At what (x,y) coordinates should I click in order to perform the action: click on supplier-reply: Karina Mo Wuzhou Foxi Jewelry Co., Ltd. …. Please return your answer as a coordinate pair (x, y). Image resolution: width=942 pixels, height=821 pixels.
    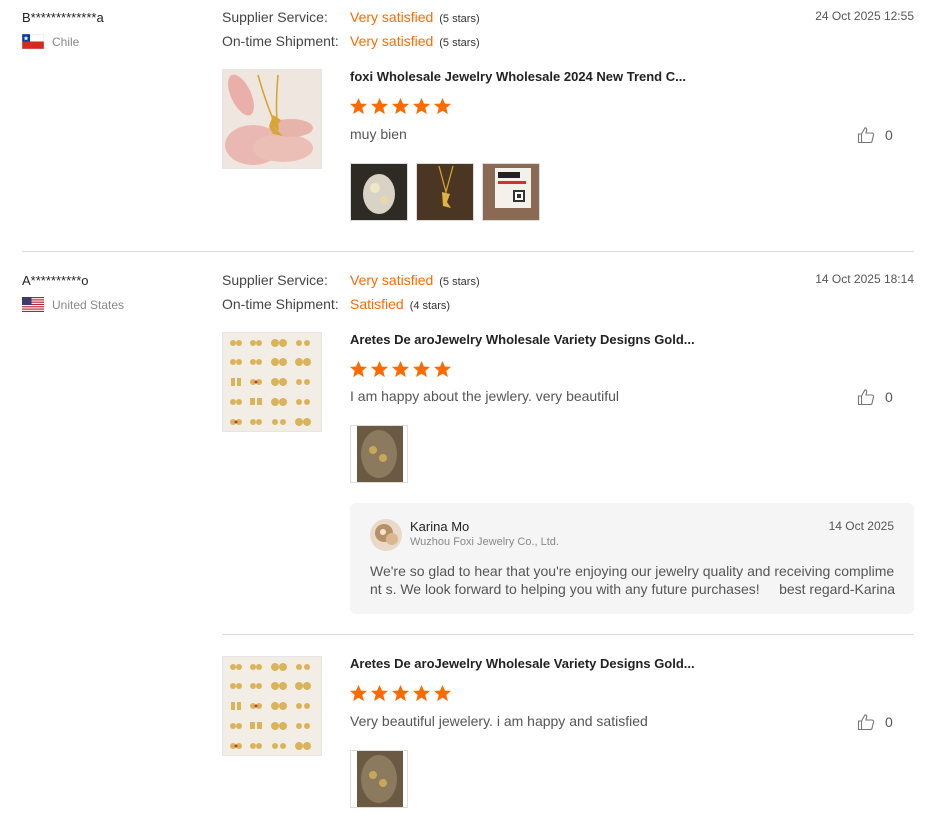
    Looking at the image, I should click on (632, 558).